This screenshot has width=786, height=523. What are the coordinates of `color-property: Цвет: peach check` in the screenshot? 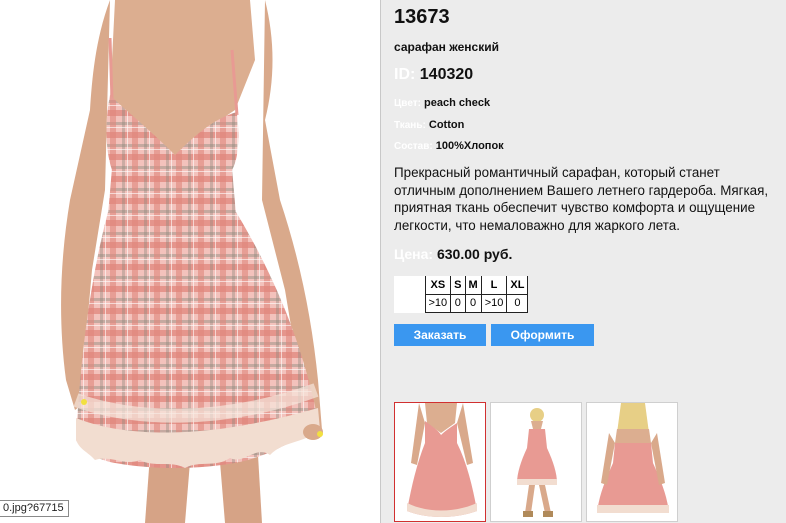 It's located at (442, 103).